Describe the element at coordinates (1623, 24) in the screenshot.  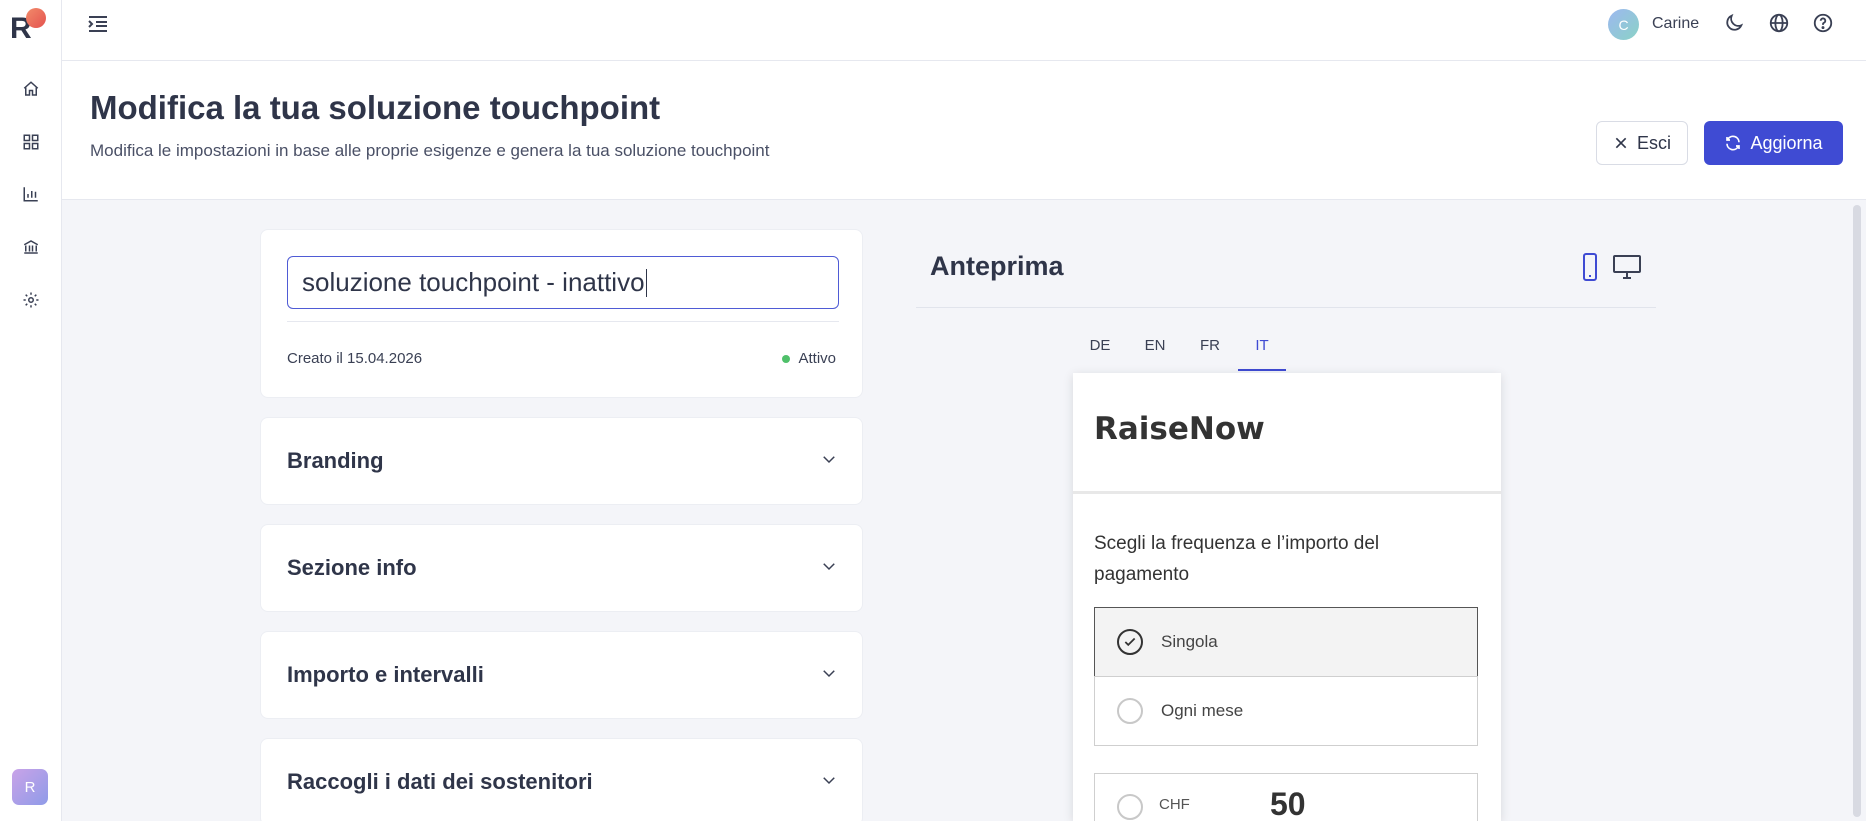
I see `user-avatar: C` at that location.